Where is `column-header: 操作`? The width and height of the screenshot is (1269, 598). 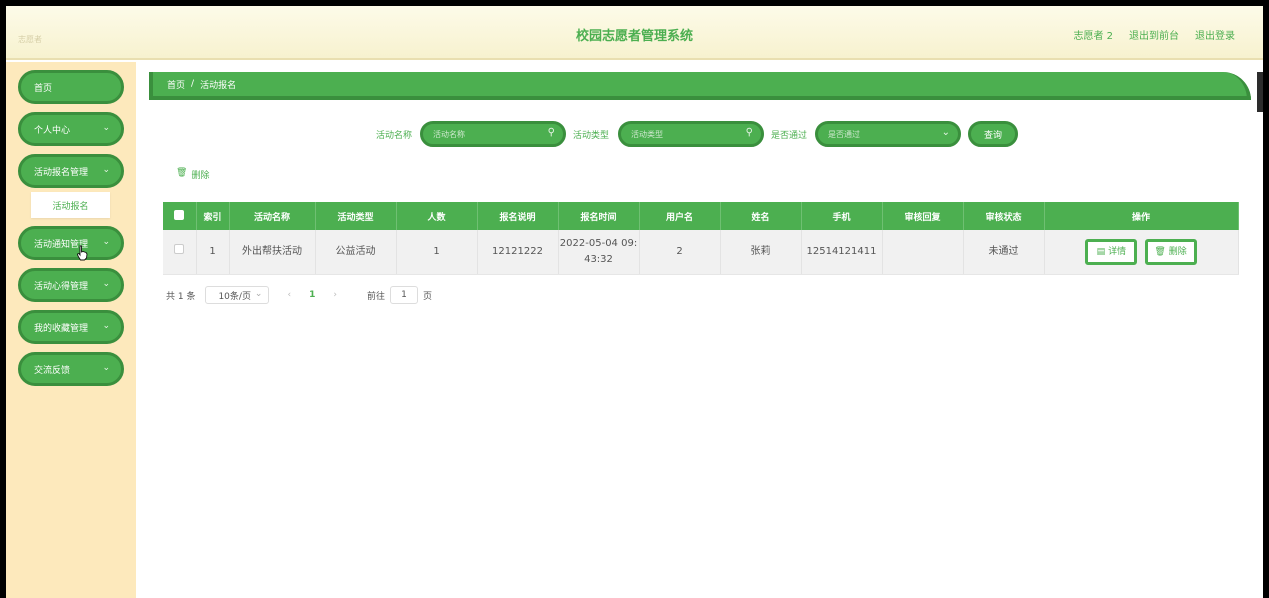 column-header: 操作 is located at coordinates (1141, 216).